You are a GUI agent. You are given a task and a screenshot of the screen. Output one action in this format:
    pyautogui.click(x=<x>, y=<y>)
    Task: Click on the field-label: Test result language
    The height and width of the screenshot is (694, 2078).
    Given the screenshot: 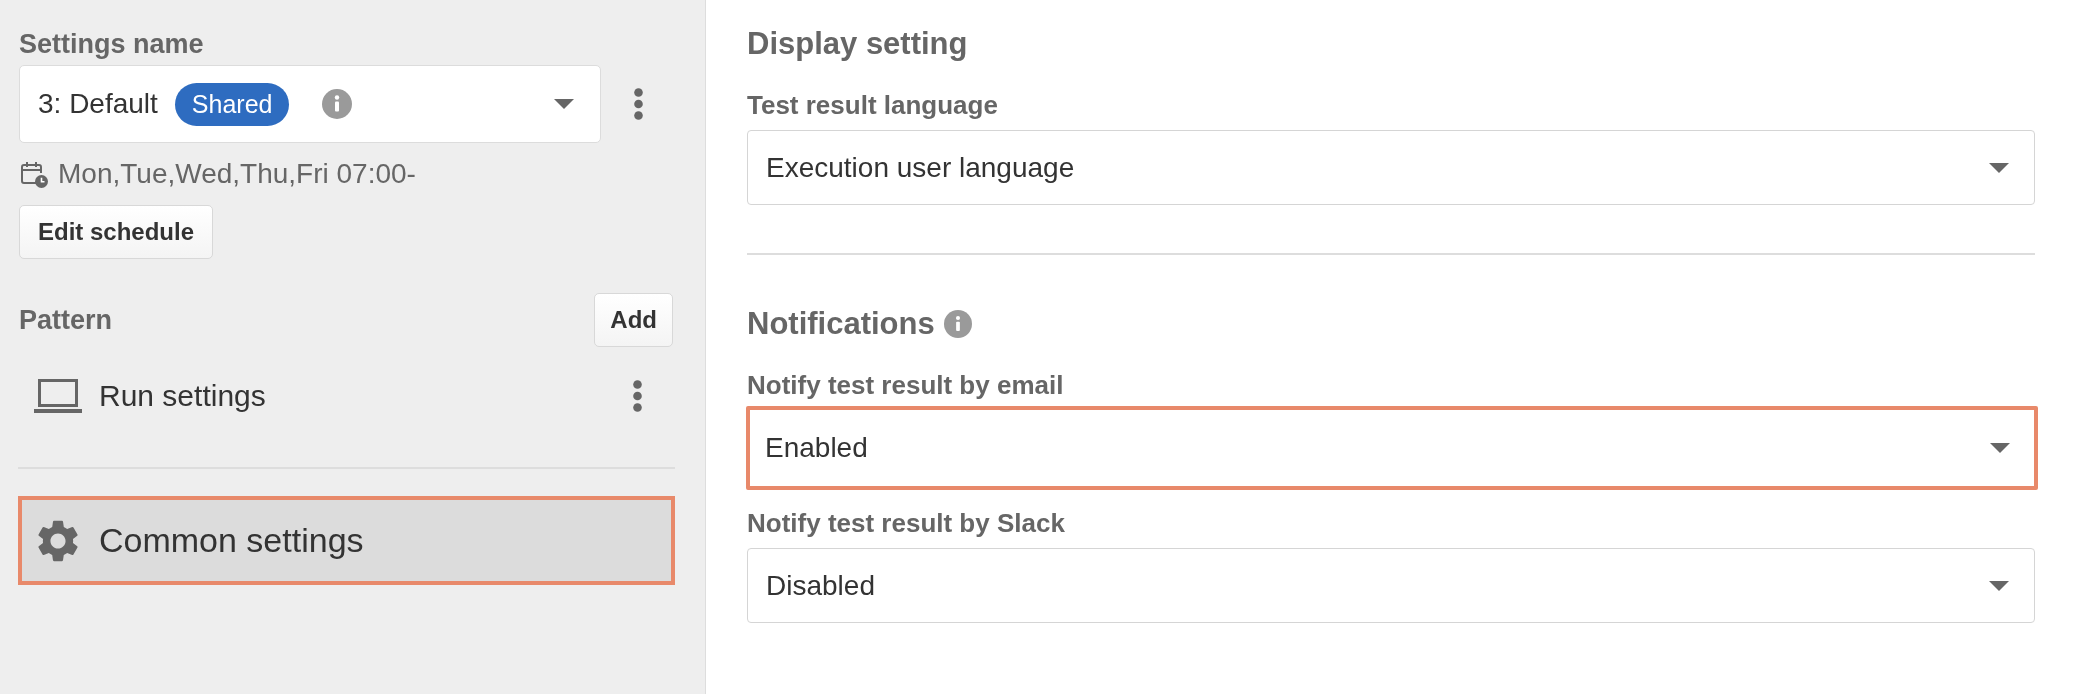 What is the action you would take?
    pyautogui.click(x=873, y=105)
    